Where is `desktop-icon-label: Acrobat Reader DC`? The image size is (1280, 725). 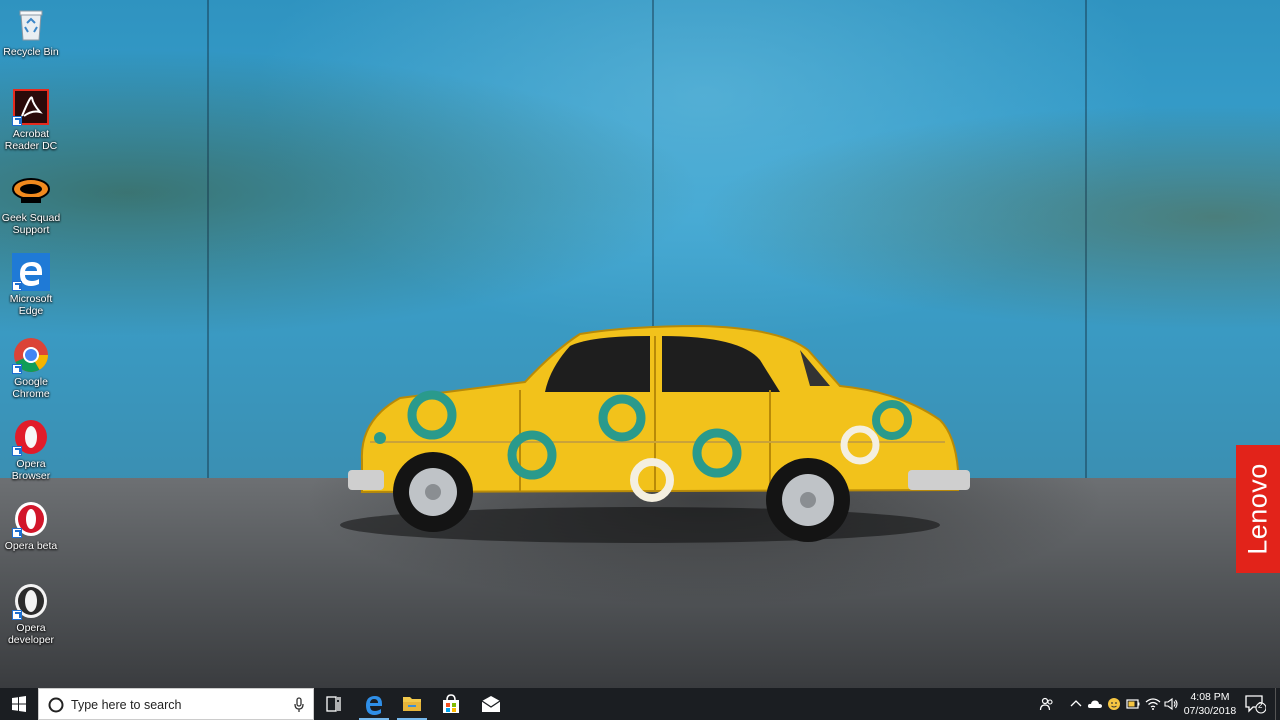 desktop-icon-label: Acrobat Reader DC is located at coordinates (31, 140).